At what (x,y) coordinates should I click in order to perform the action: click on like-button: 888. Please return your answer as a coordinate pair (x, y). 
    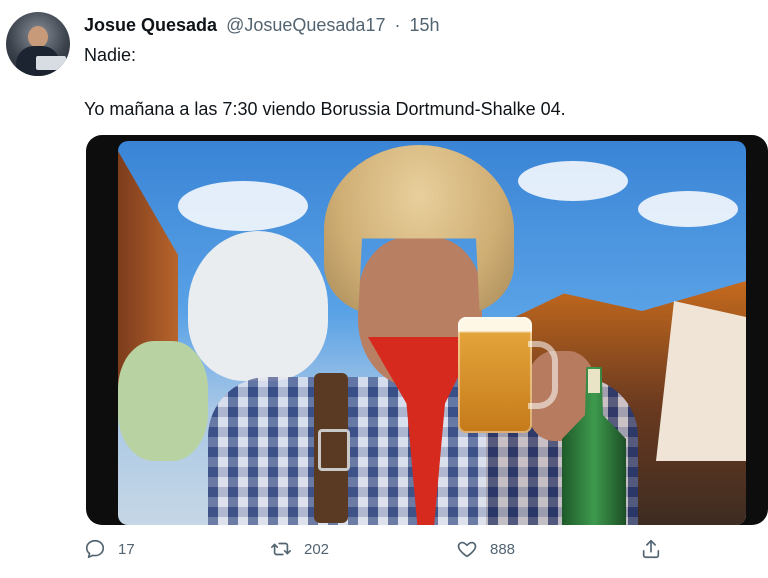
    Looking at the image, I should click on (485, 549).